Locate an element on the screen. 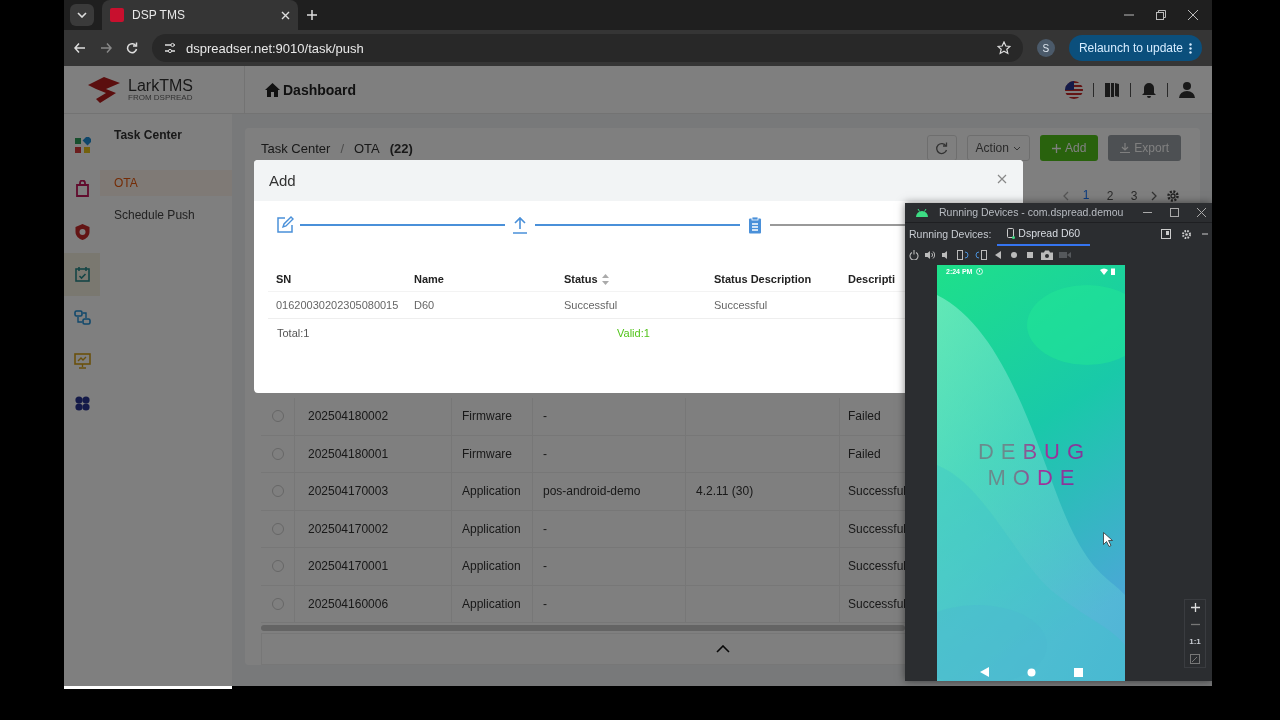 The height and width of the screenshot is (720, 1280). logo-name: LarkTMS is located at coordinates (160, 85).